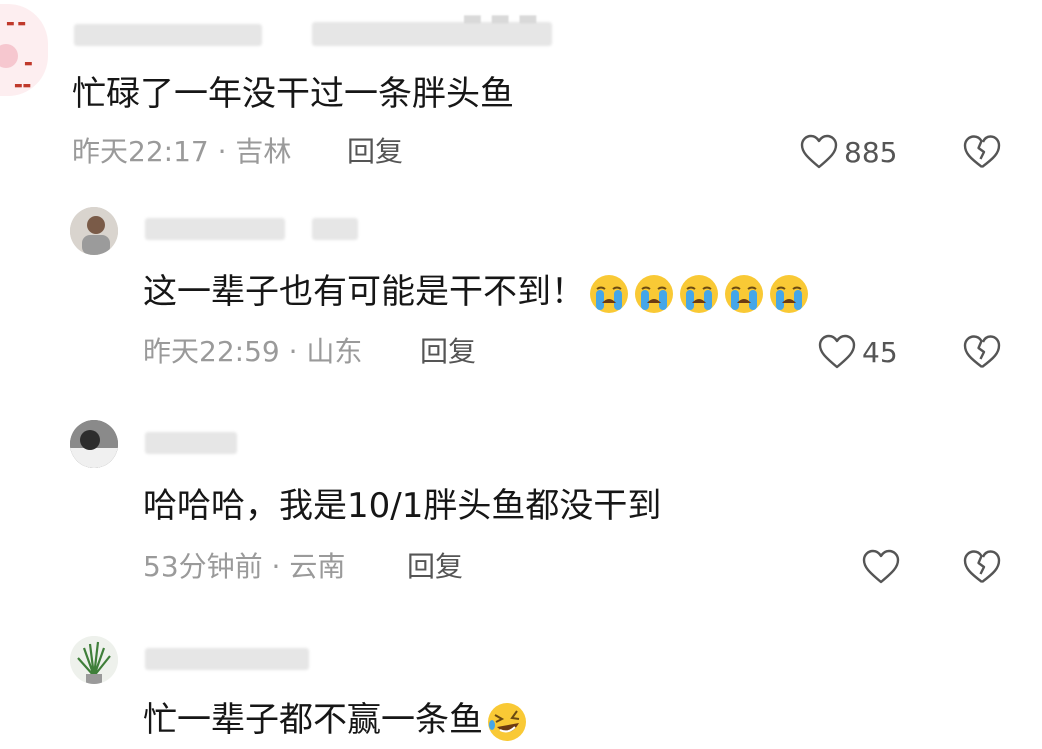  What do you see at coordinates (203, 566) in the screenshot?
I see `comment-time: 53分钟前` at bounding box center [203, 566].